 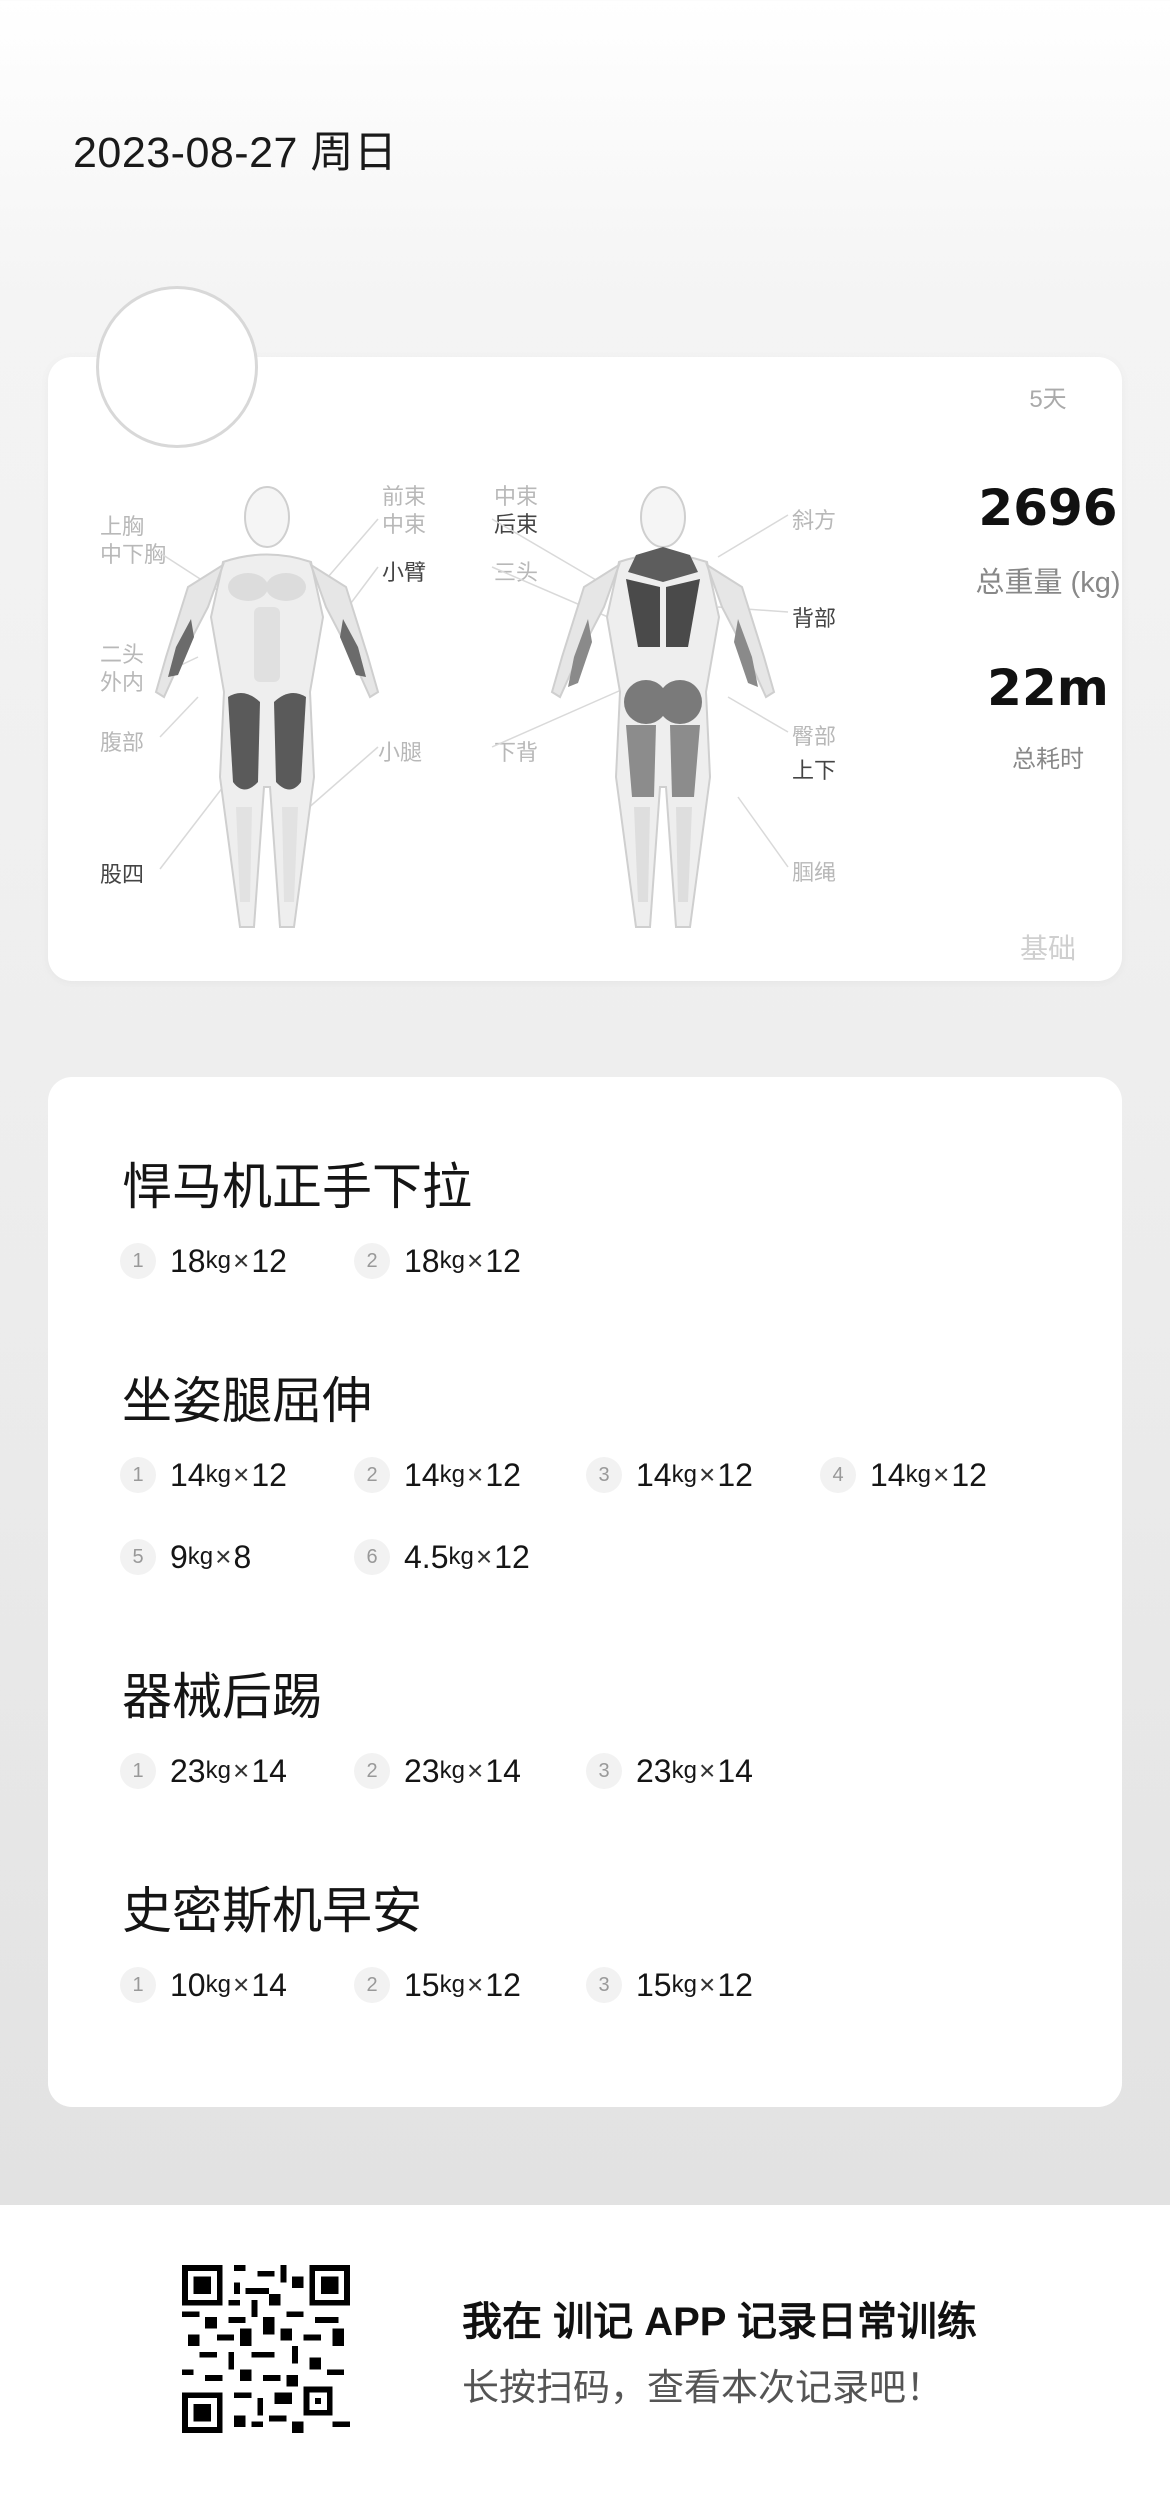 I want to click on qr-code-icon, so click(x=266, y=2349).